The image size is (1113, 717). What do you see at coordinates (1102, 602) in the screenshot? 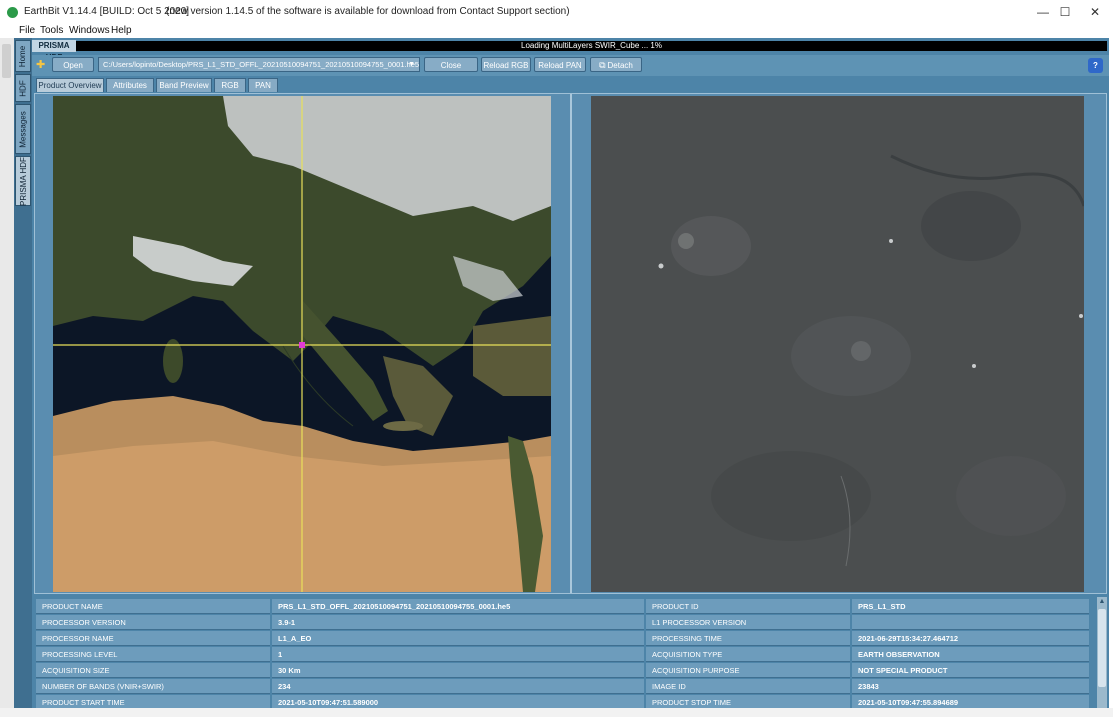
I see `scroll-up-icon: ▲` at bounding box center [1102, 602].